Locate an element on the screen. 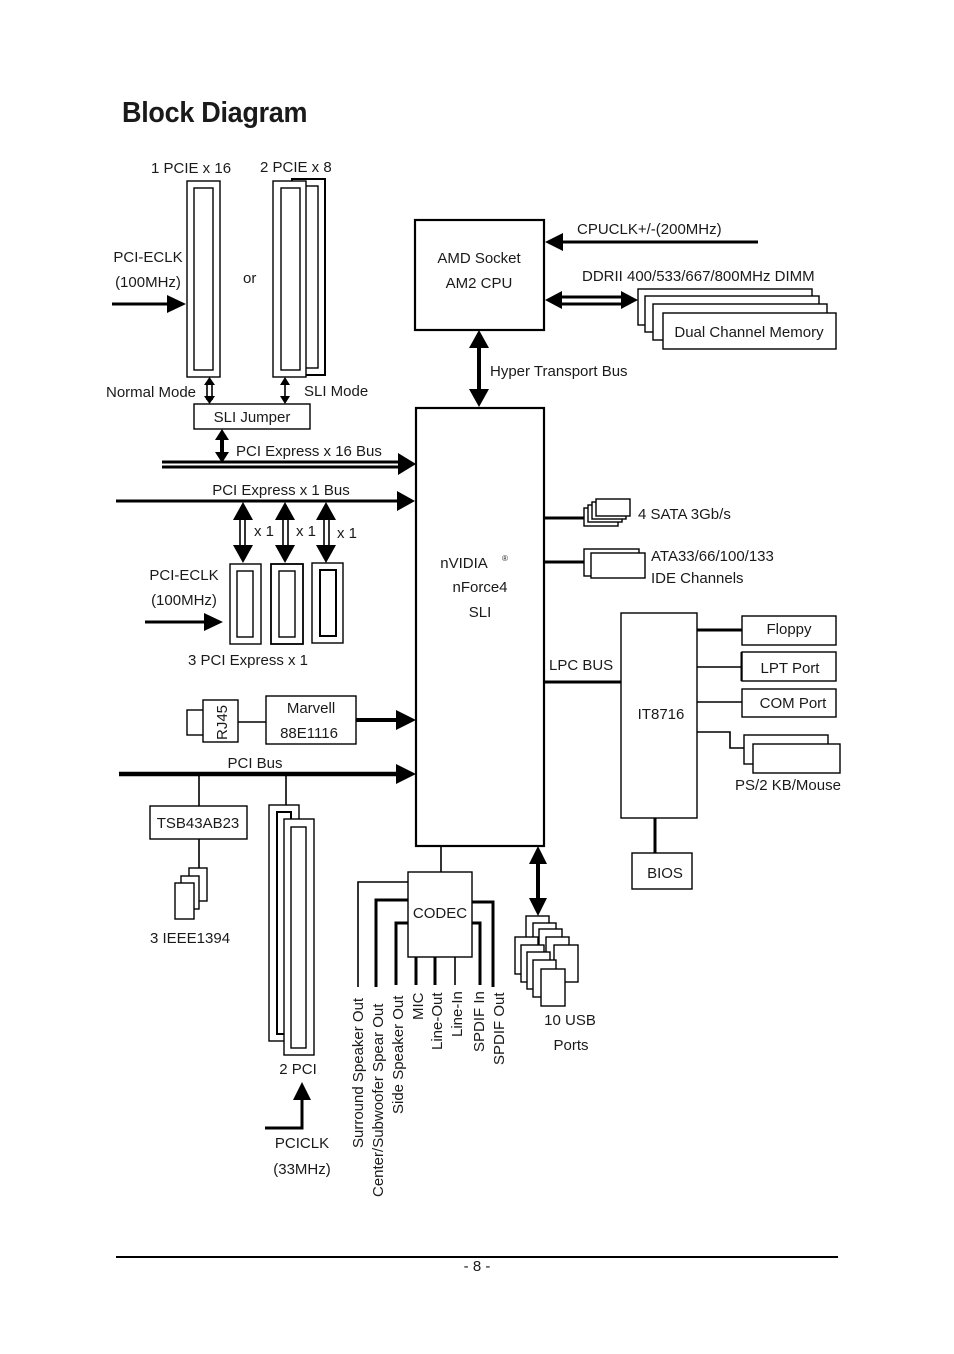 The width and height of the screenshot is (954, 1354). ide-label-1: ATA33/66/100/133 is located at coordinates (712, 556).